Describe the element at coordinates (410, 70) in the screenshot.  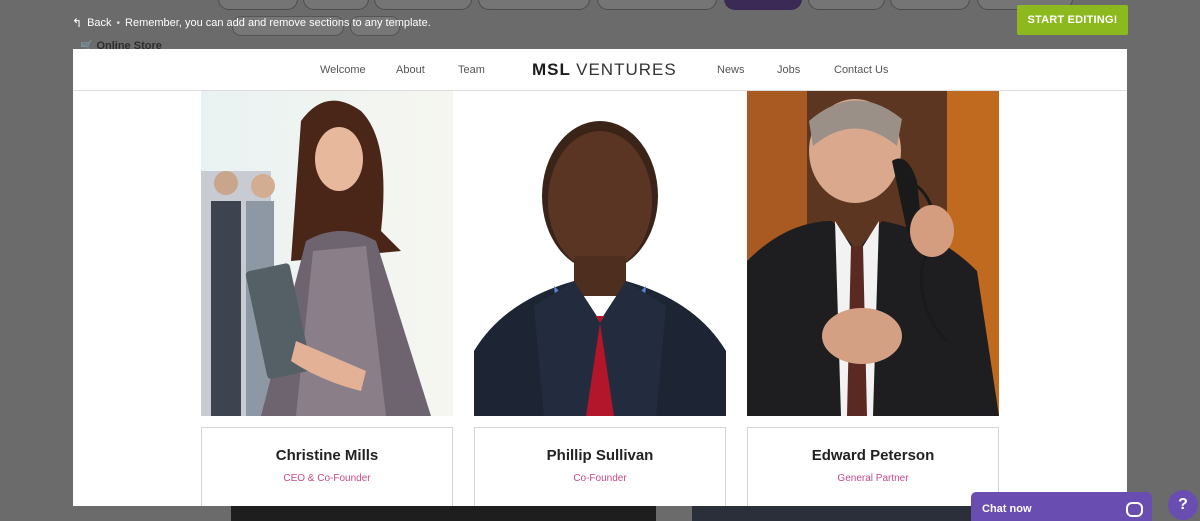
I see `nav-about: About` at that location.